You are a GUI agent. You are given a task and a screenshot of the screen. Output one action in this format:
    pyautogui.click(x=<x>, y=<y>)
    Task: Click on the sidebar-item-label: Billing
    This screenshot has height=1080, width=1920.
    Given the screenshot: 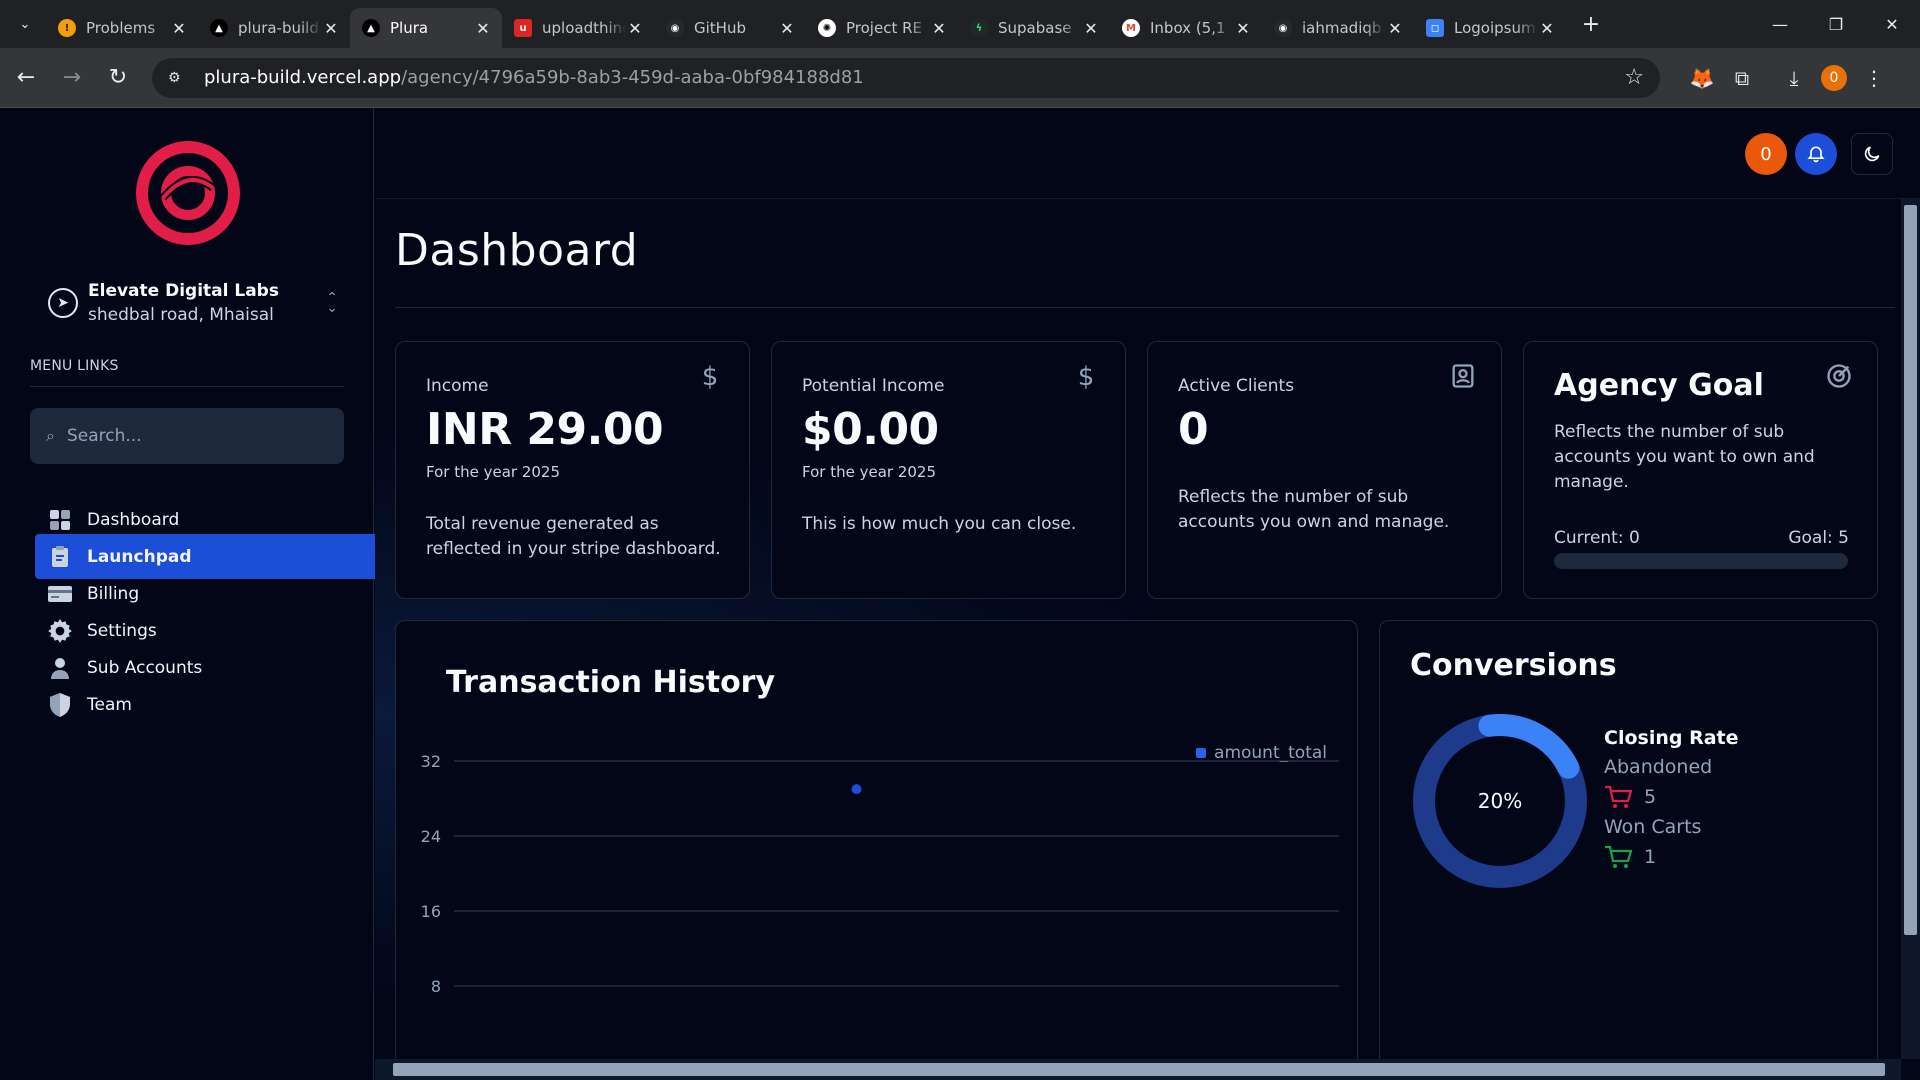 What is the action you would take?
    pyautogui.click(x=113, y=593)
    